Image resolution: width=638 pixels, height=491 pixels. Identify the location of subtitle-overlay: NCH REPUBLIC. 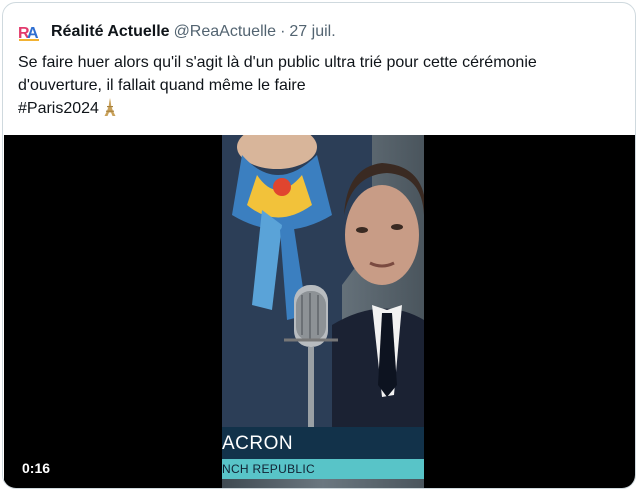
(323, 469).